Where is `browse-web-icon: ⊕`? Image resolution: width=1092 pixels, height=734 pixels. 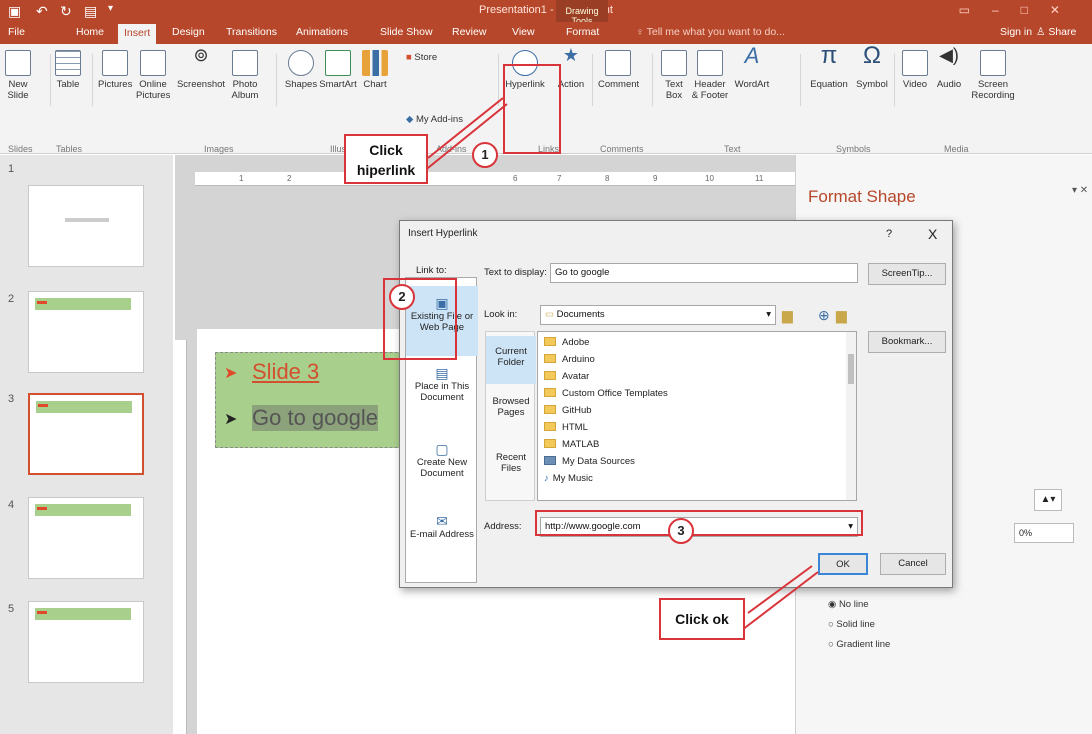 browse-web-icon: ⊕ is located at coordinates (824, 315).